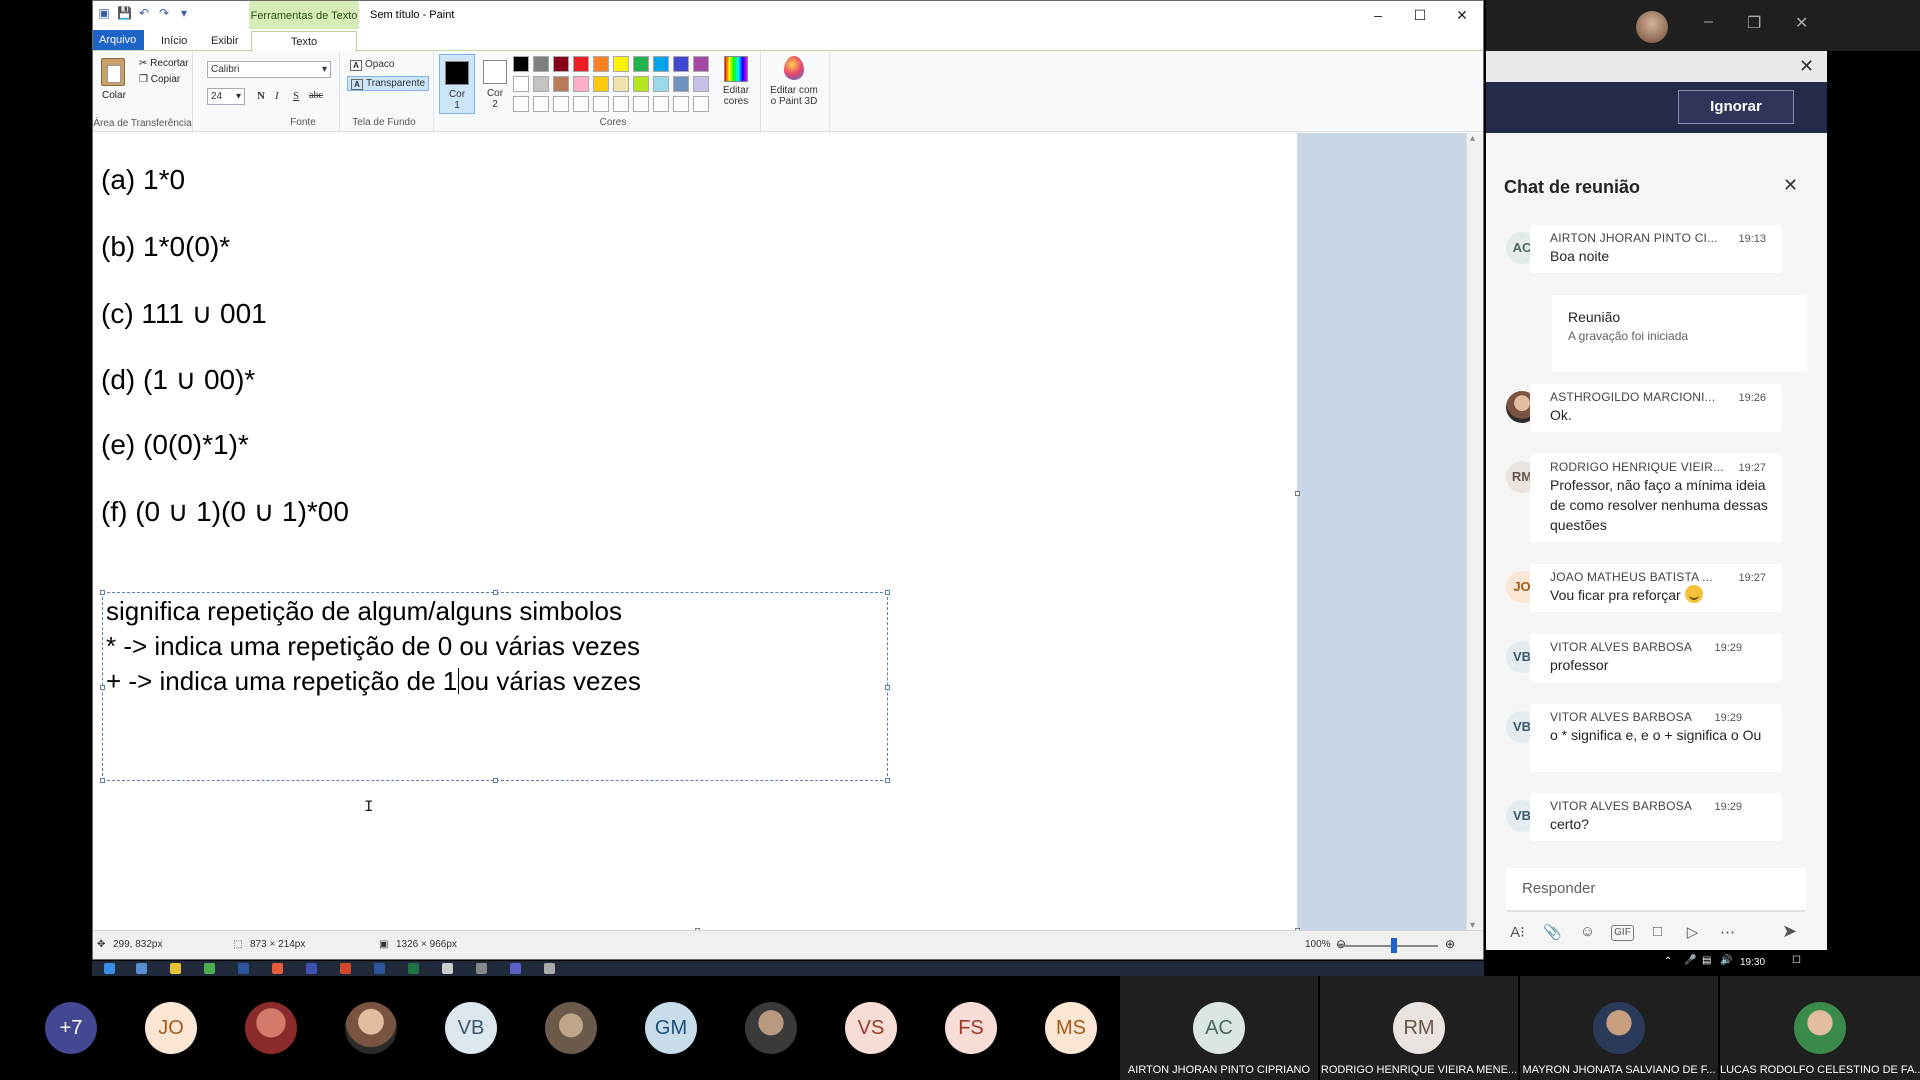 Image resolution: width=1920 pixels, height=1080 pixels. What do you see at coordinates (671, 1028) in the screenshot?
I see `participant-avatar: GM` at bounding box center [671, 1028].